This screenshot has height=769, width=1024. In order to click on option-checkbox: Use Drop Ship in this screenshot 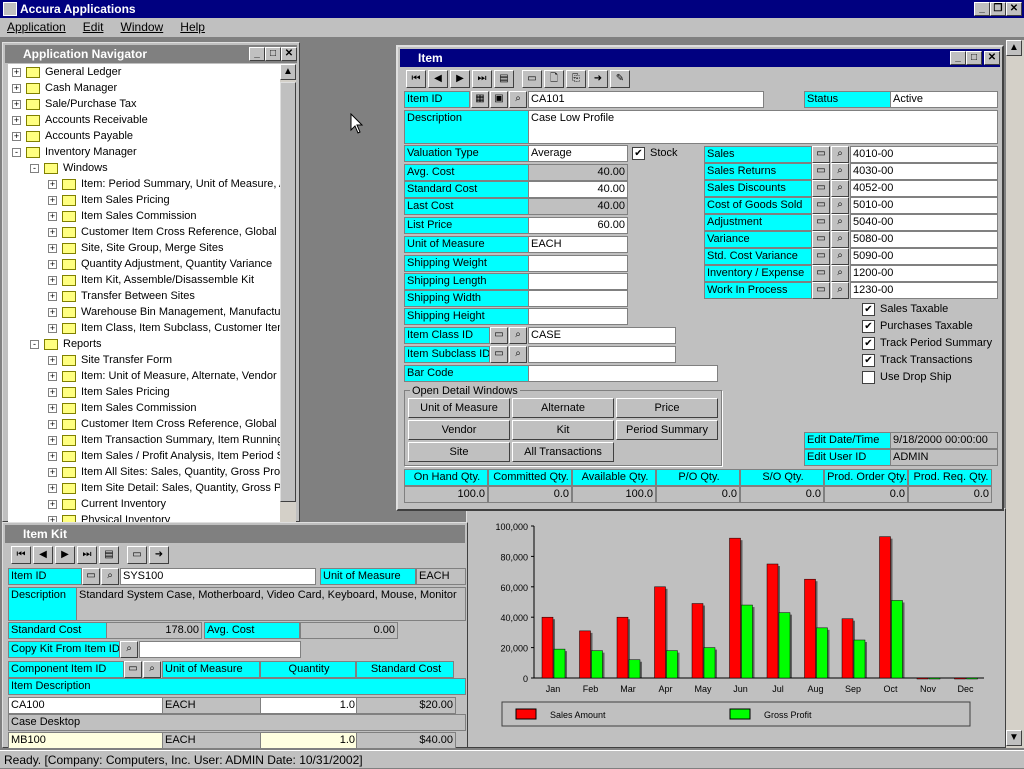, I will do `click(907, 378)`.